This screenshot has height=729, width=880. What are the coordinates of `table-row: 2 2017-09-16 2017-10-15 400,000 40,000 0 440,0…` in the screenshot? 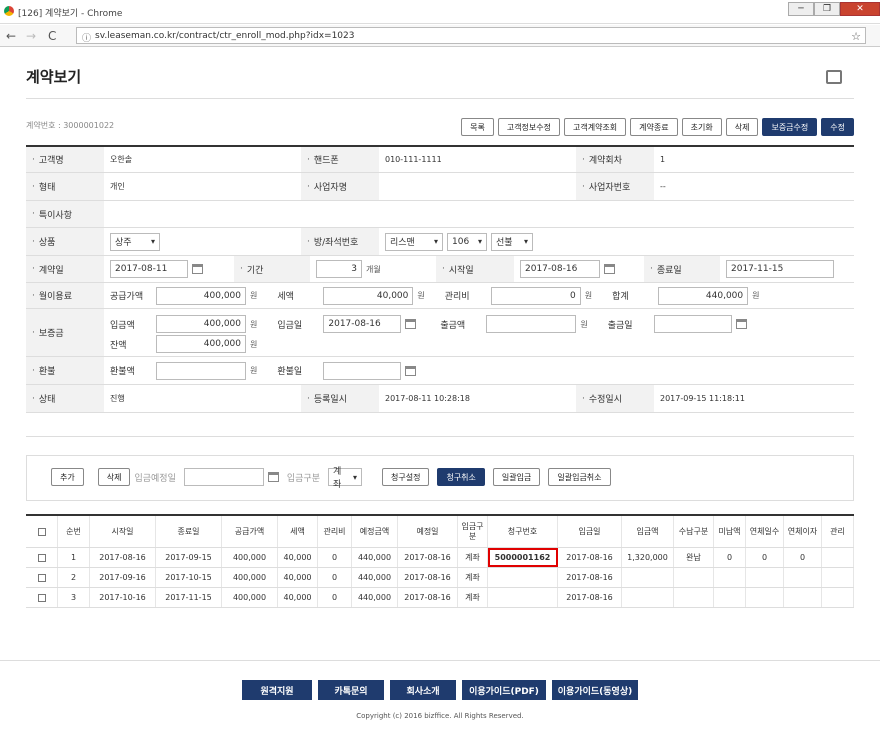 It's located at (440, 578).